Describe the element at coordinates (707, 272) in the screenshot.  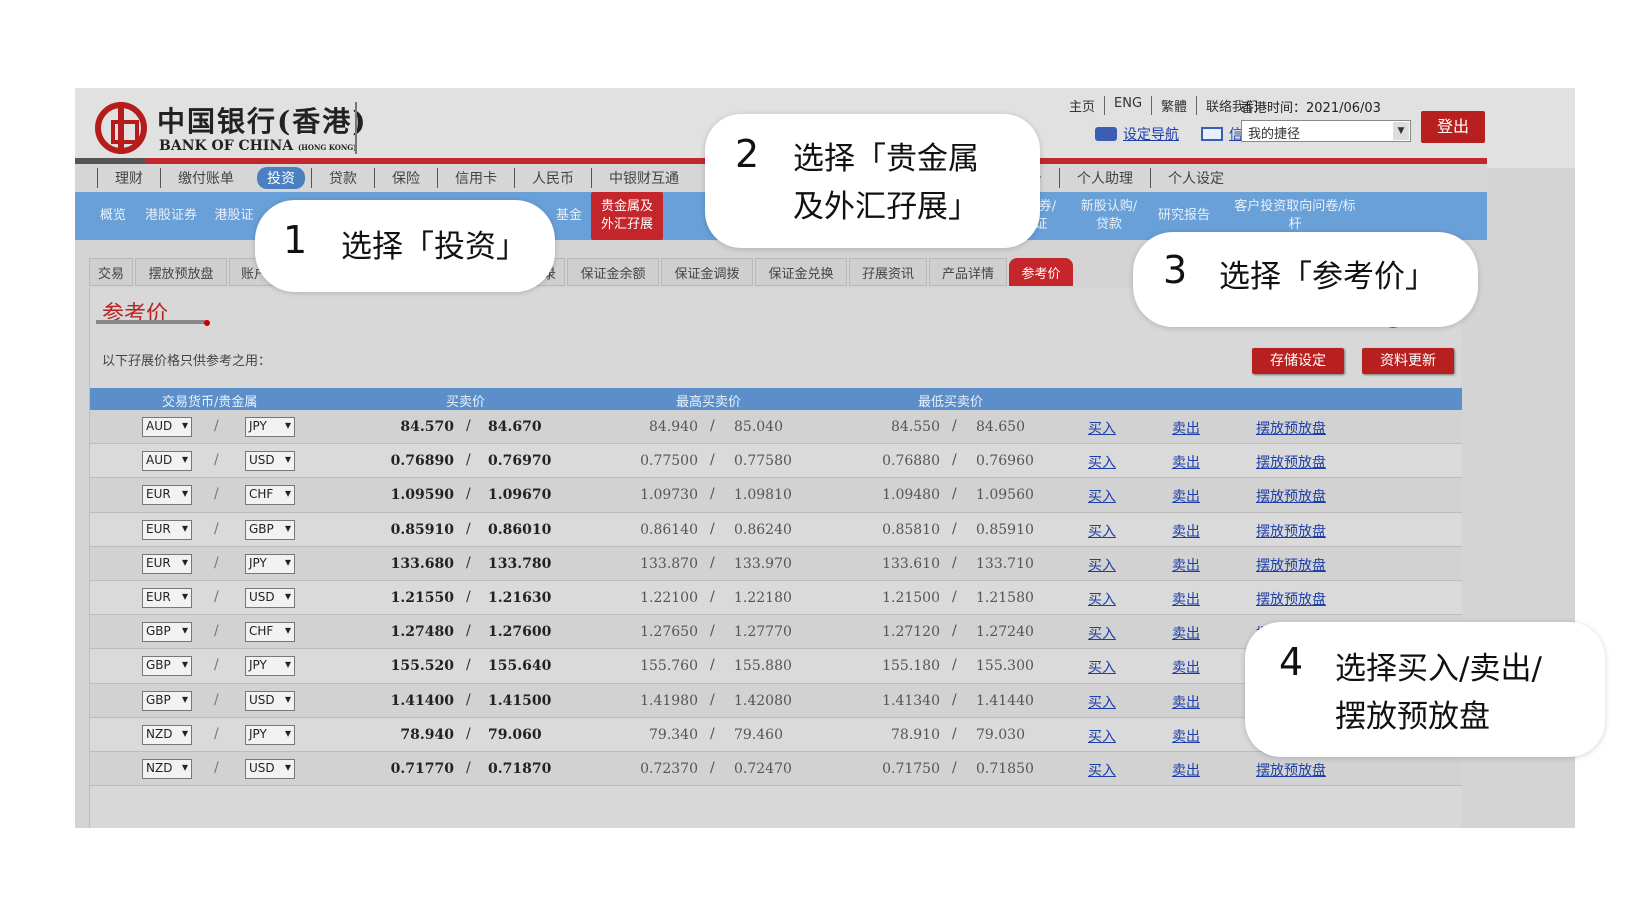
I see `tab-margin-transfer: 保证金调拨` at that location.